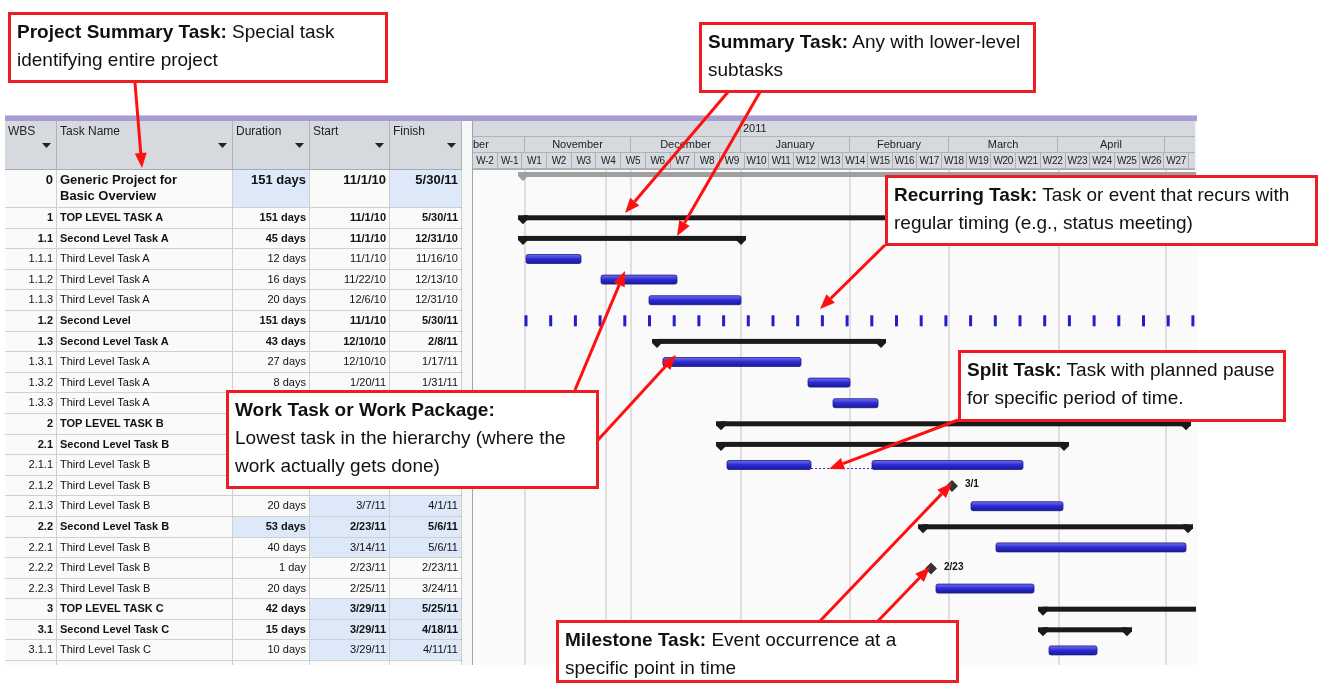 The height and width of the screenshot is (683, 1323). Describe the element at coordinates (795, 144) in the screenshot. I see `month-label: January` at that location.